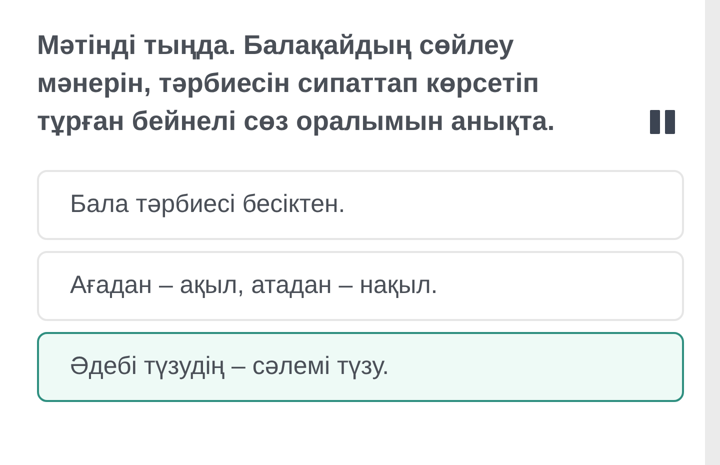  What do you see at coordinates (663, 122) in the screenshot?
I see `pause-icon` at bounding box center [663, 122].